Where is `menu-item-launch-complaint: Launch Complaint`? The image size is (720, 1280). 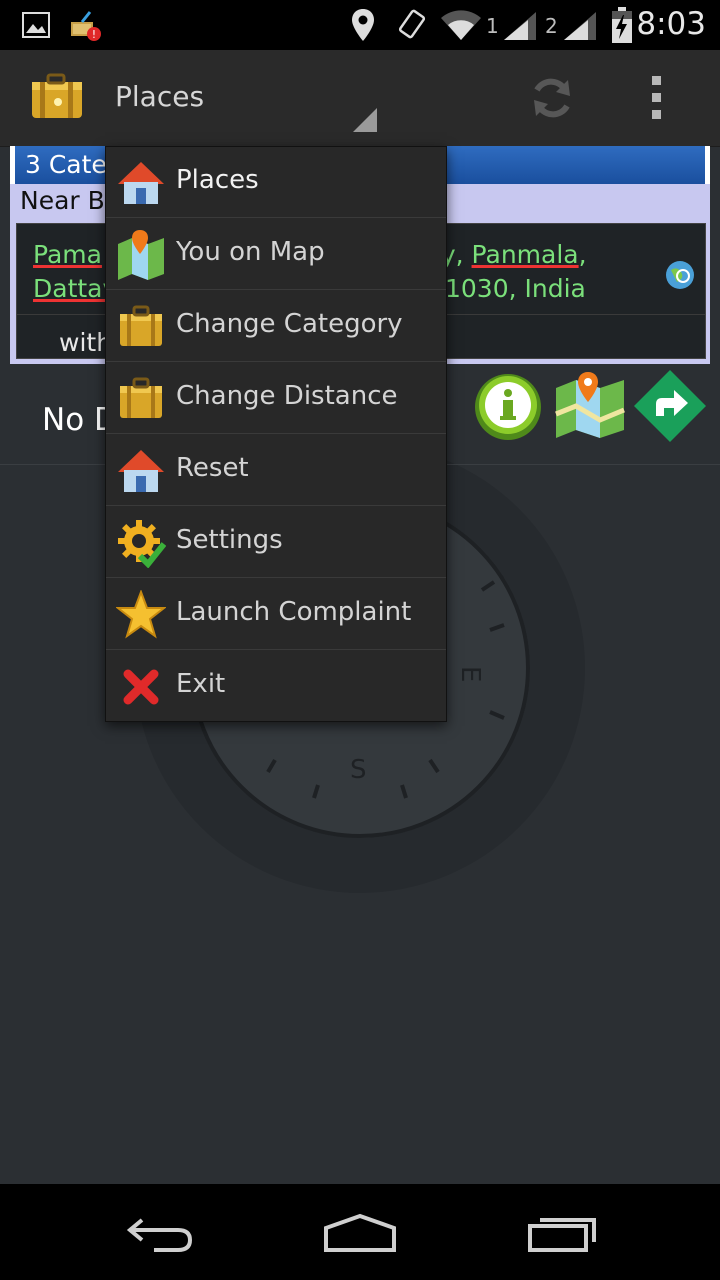 menu-item-launch-complaint: Launch Complaint is located at coordinates (276, 614).